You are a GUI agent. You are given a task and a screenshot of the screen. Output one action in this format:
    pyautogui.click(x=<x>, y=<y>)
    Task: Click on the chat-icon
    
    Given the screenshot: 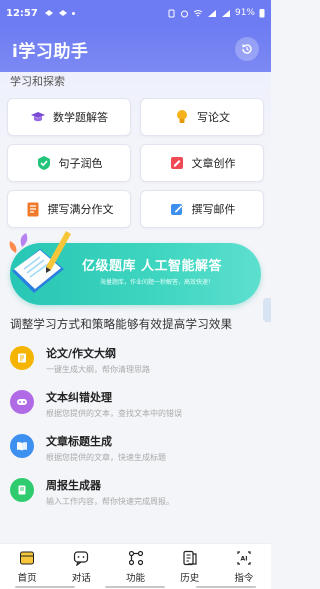 What is the action you would take?
    pyautogui.click(x=81, y=558)
    